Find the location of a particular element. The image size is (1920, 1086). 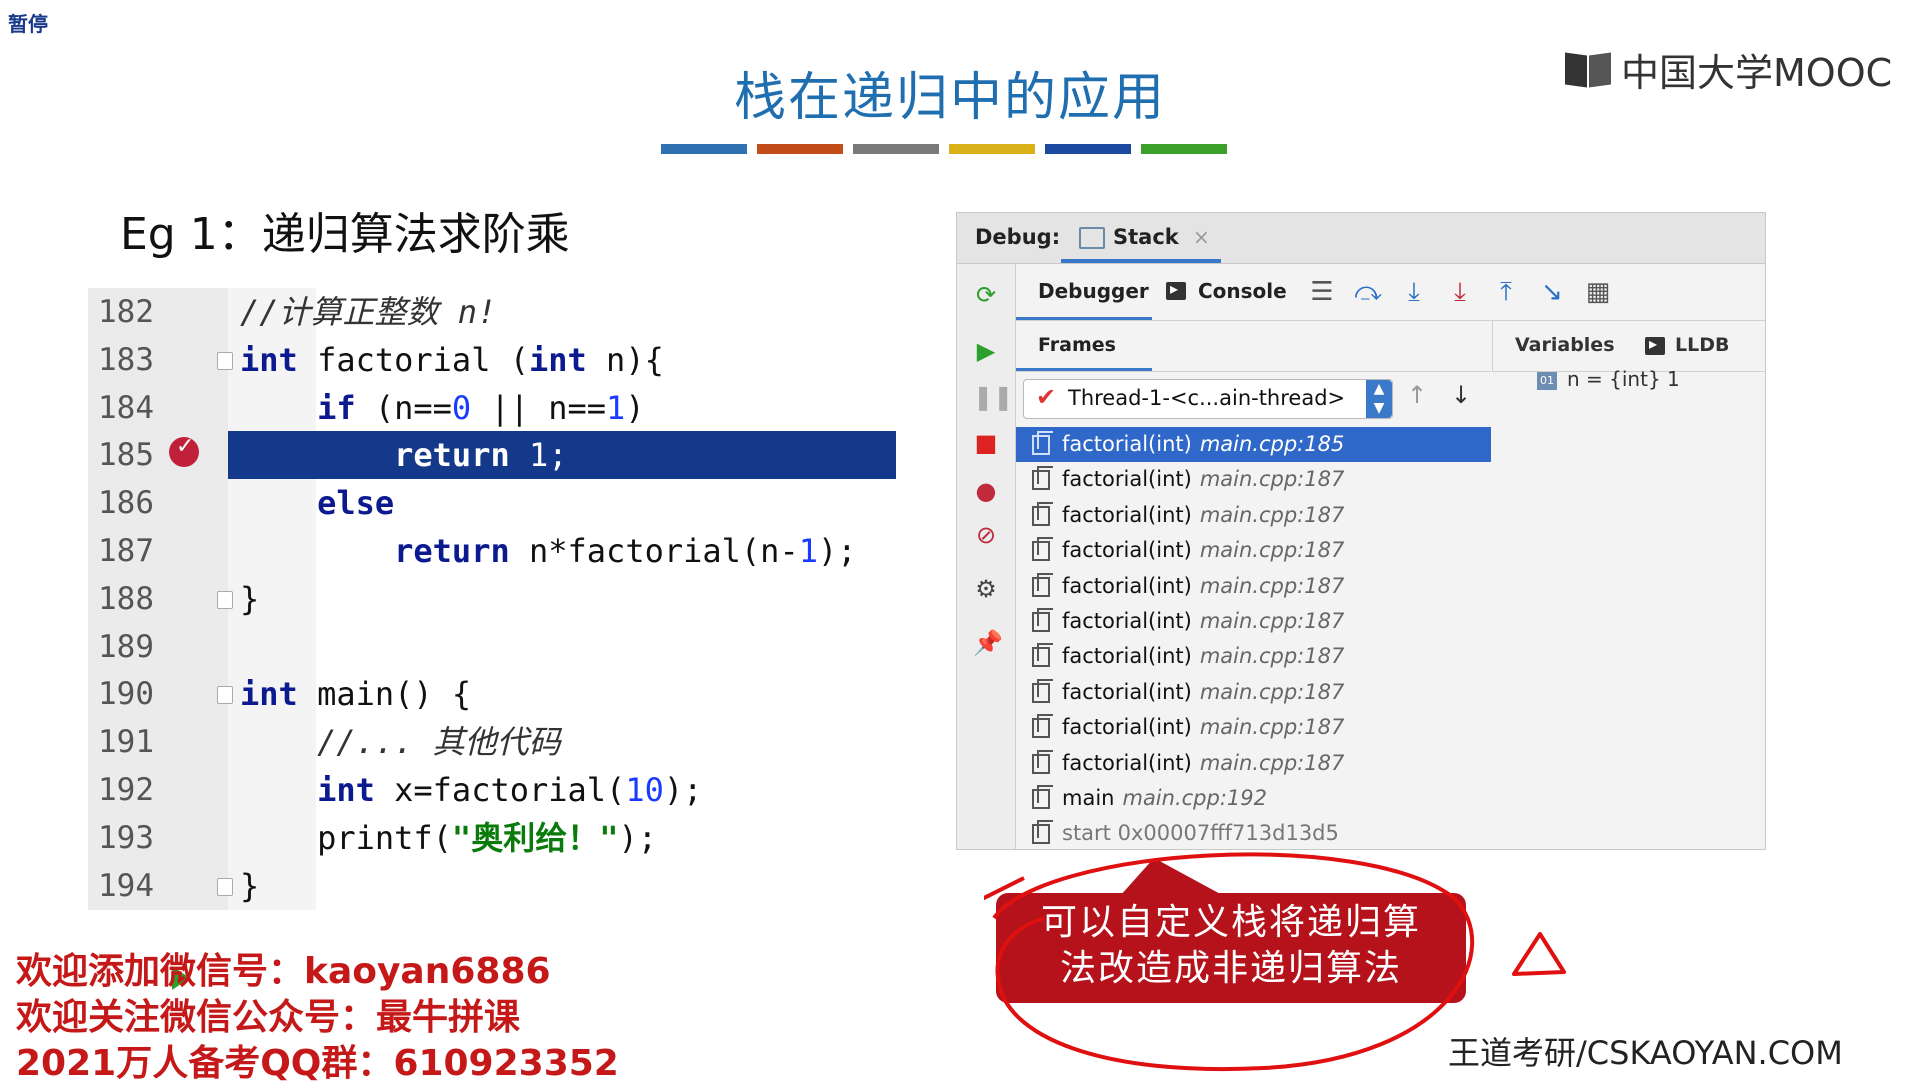

mooc-logo-text: 中国大学MOOC is located at coordinates (1757, 73).